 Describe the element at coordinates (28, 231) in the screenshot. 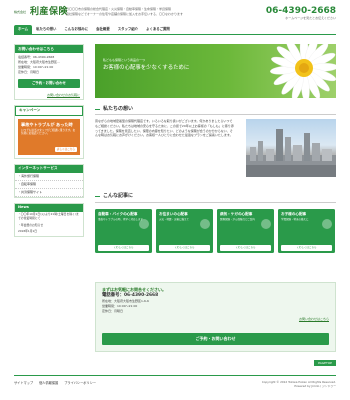

I see `news-date: 2018年1月1日` at that location.